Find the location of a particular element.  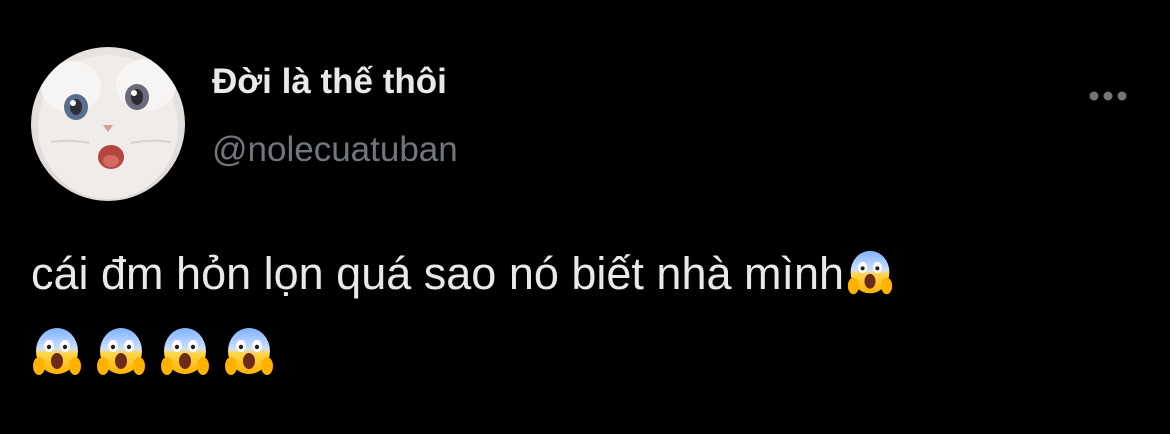

tweet-text: cái đm hỏn lọn quá sao nó biết nhà mình is located at coordinates (586, 274).